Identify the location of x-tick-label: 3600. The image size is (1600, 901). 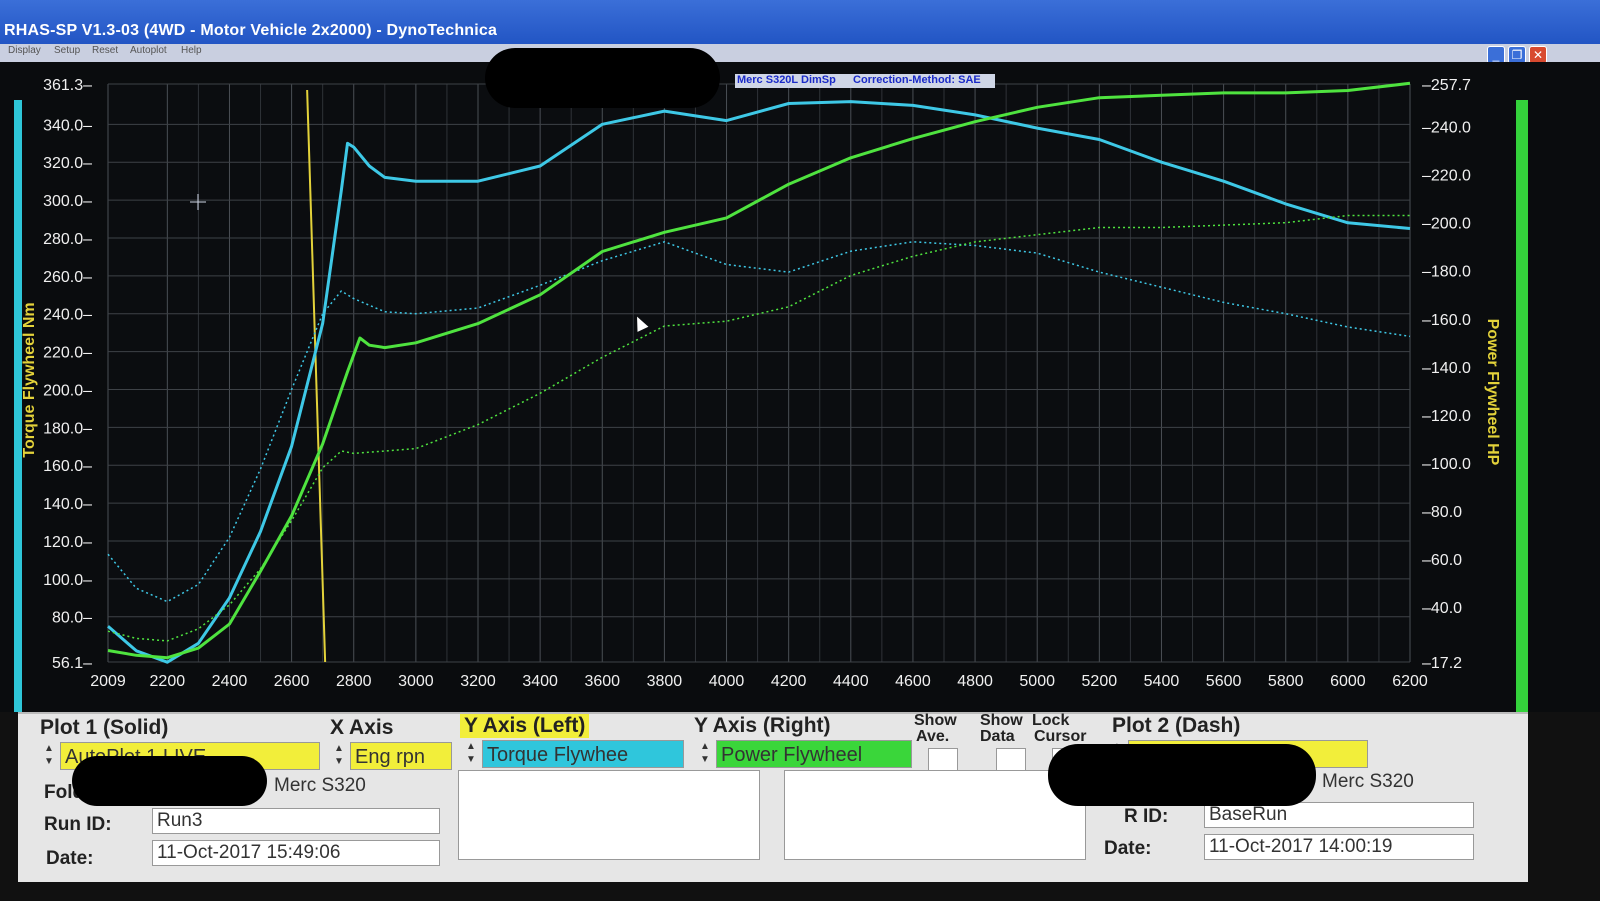
(602, 681).